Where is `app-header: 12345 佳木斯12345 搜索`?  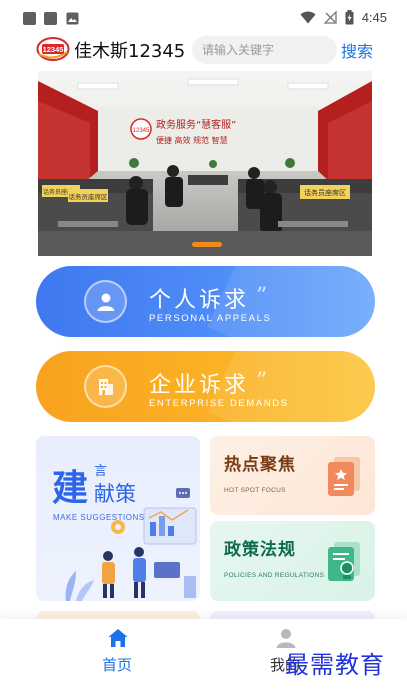
app-header: 12345 佳木斯12345 搜索 is located at coordinates (203, 50).